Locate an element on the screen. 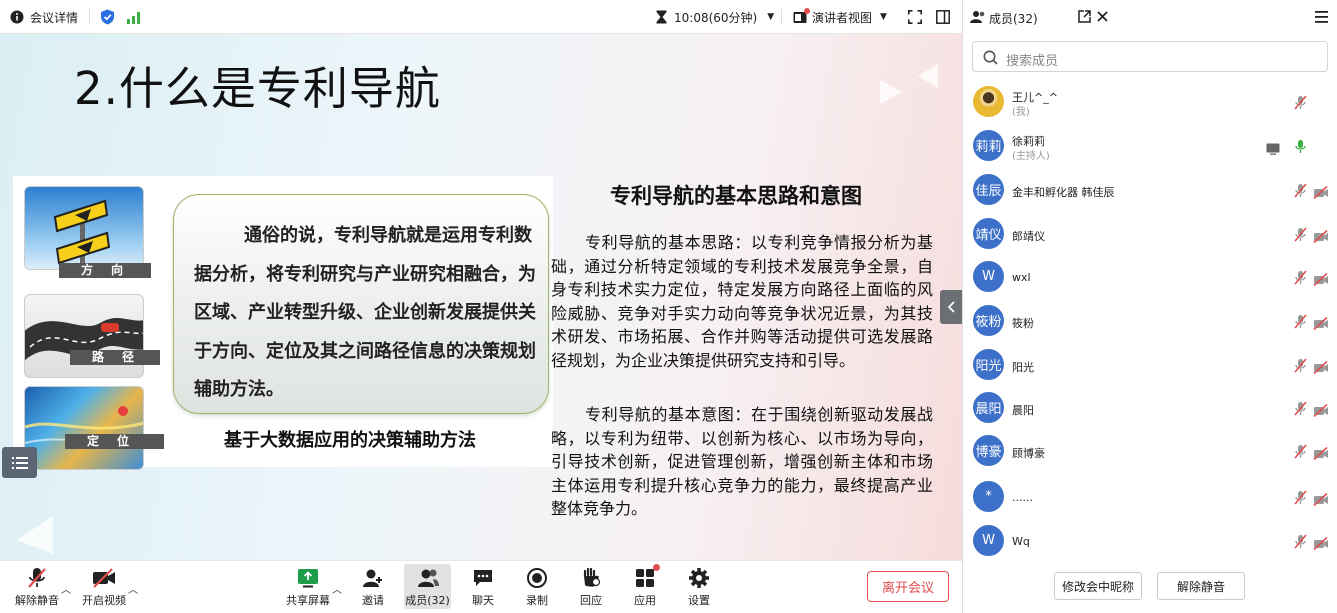 This screenshot has width=1337, height=613. member-name: wxl is located at coordinates (1021, 277).